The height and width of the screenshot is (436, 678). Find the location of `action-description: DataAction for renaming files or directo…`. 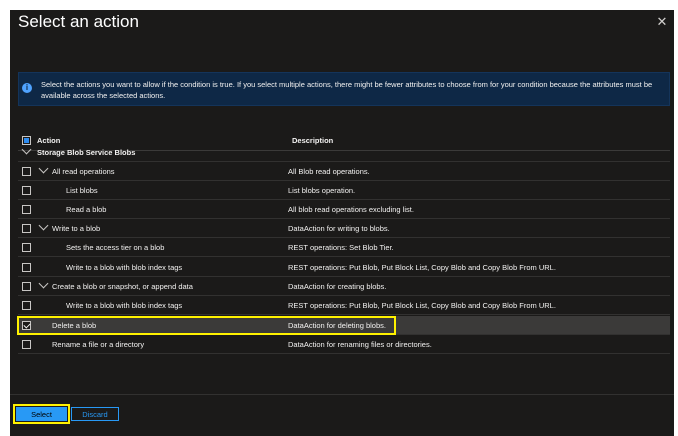

action-description: DataAction for renaming files or directo… is located at coordinates (360, 344).